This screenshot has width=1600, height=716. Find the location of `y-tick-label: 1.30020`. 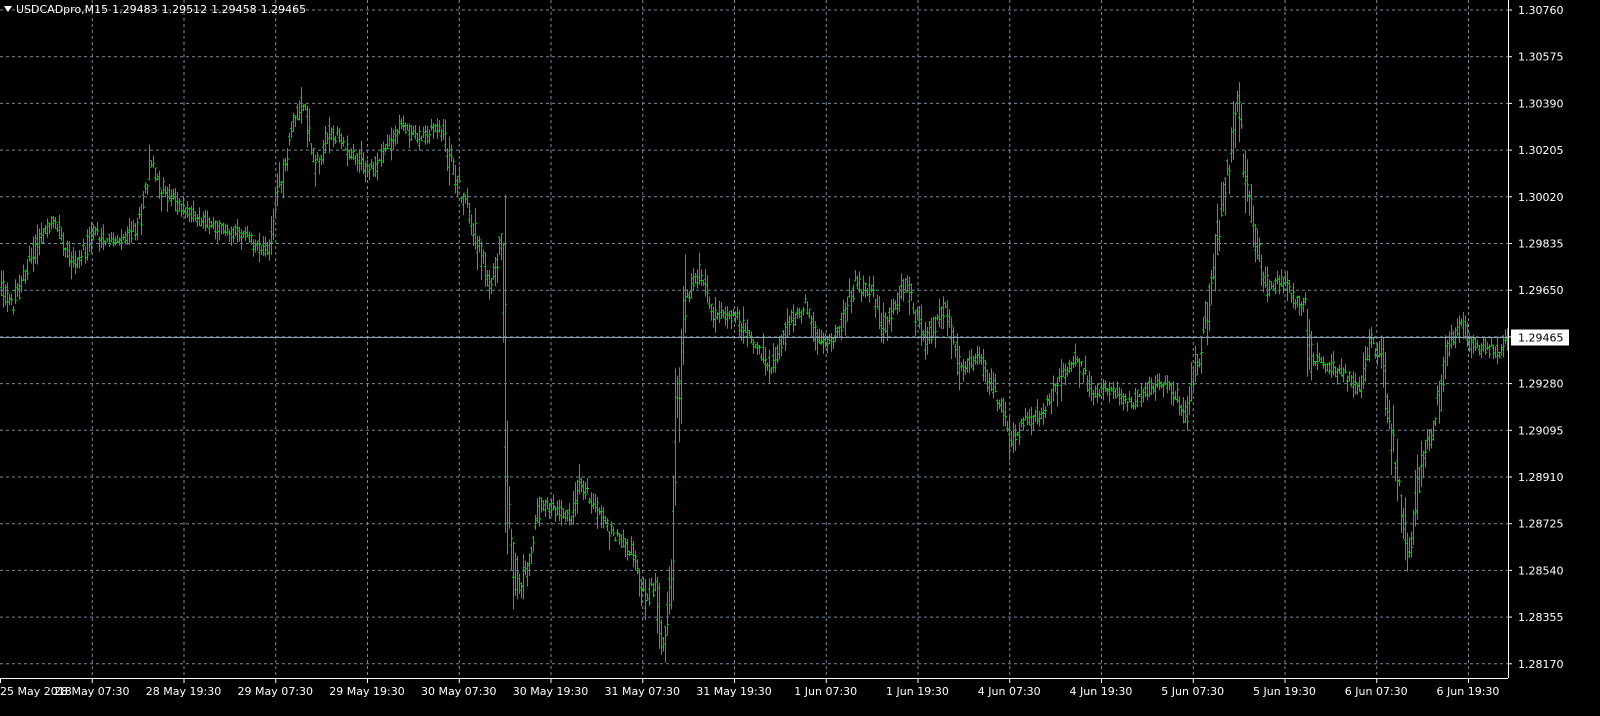

y-tick-label: 1.30020 is located at coordinates (1541, 197).